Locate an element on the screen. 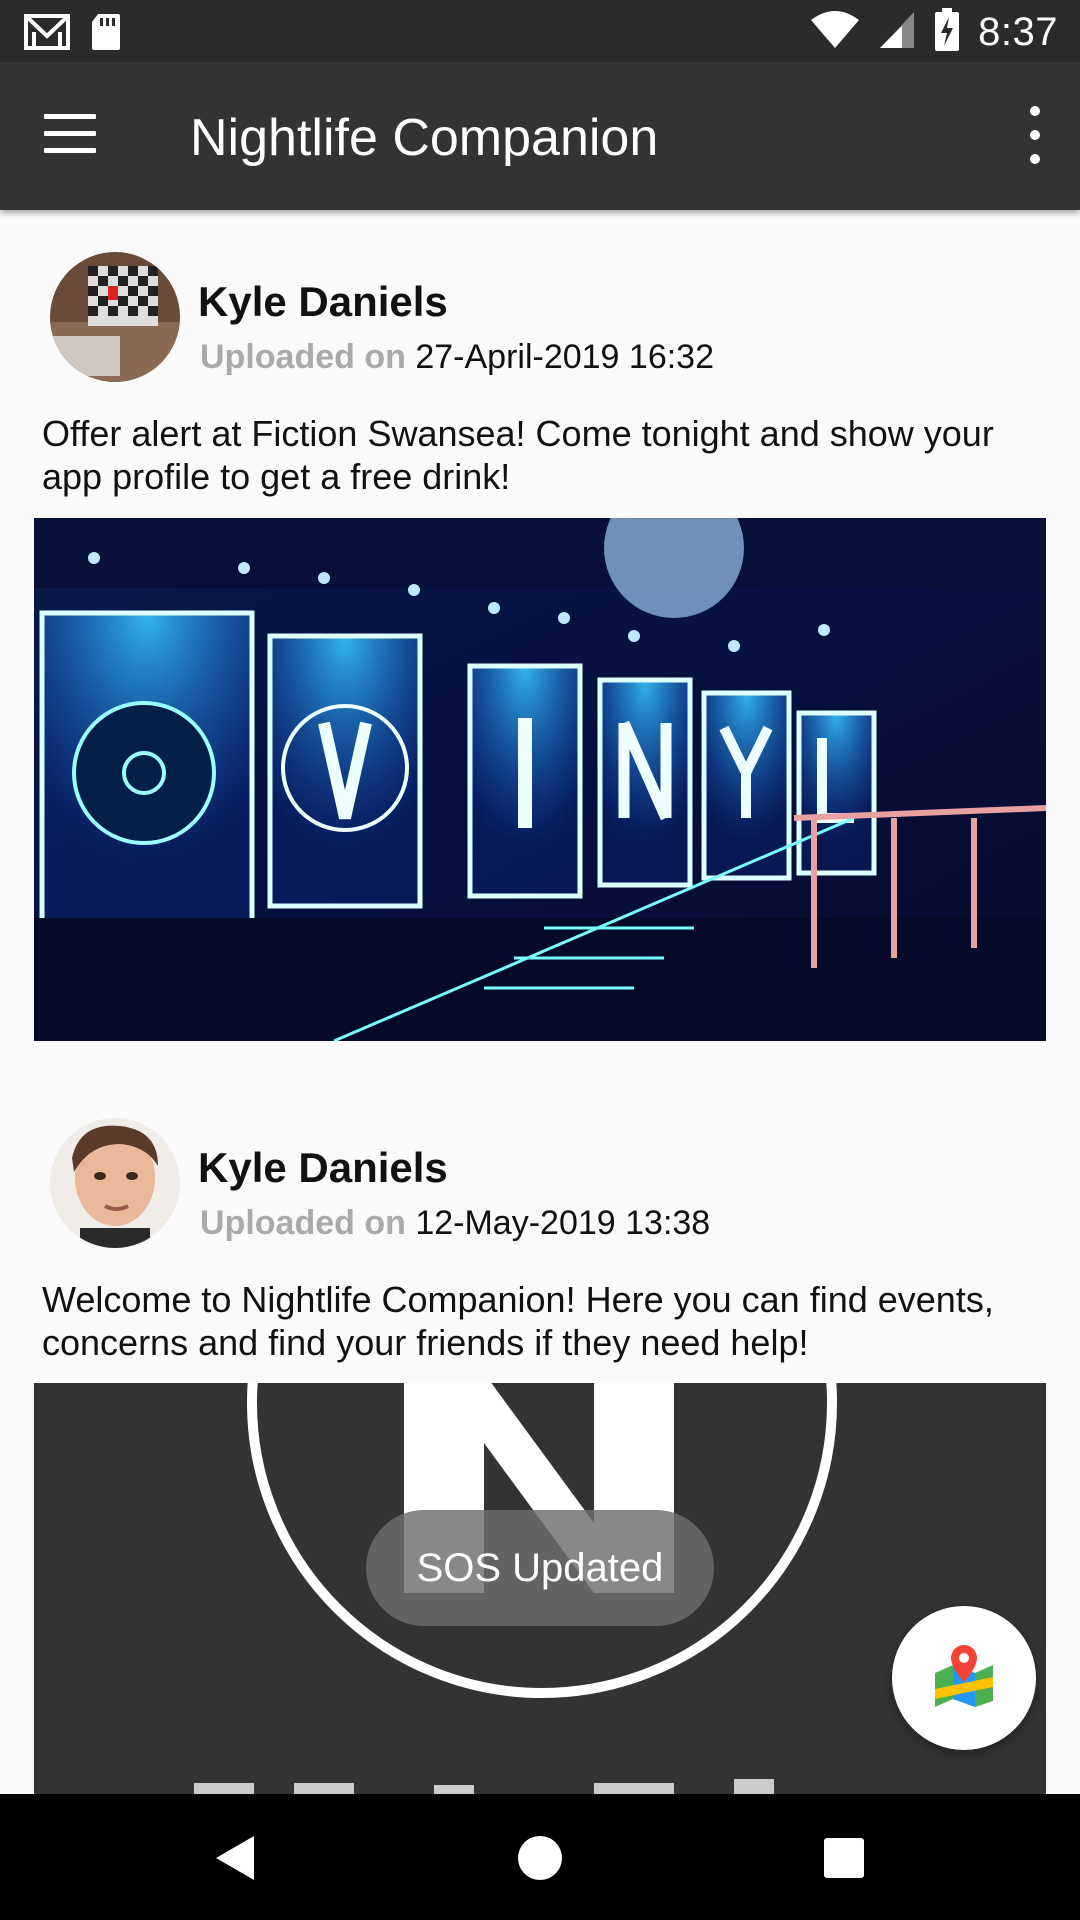 The width and height of the screenshot is (1080, 1920). cell-signal-icon is located at coordinates (897, 32).